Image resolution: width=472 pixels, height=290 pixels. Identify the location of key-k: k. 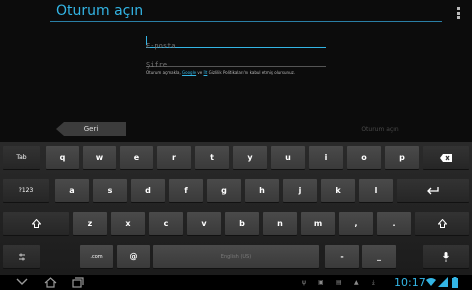
(338, 190).